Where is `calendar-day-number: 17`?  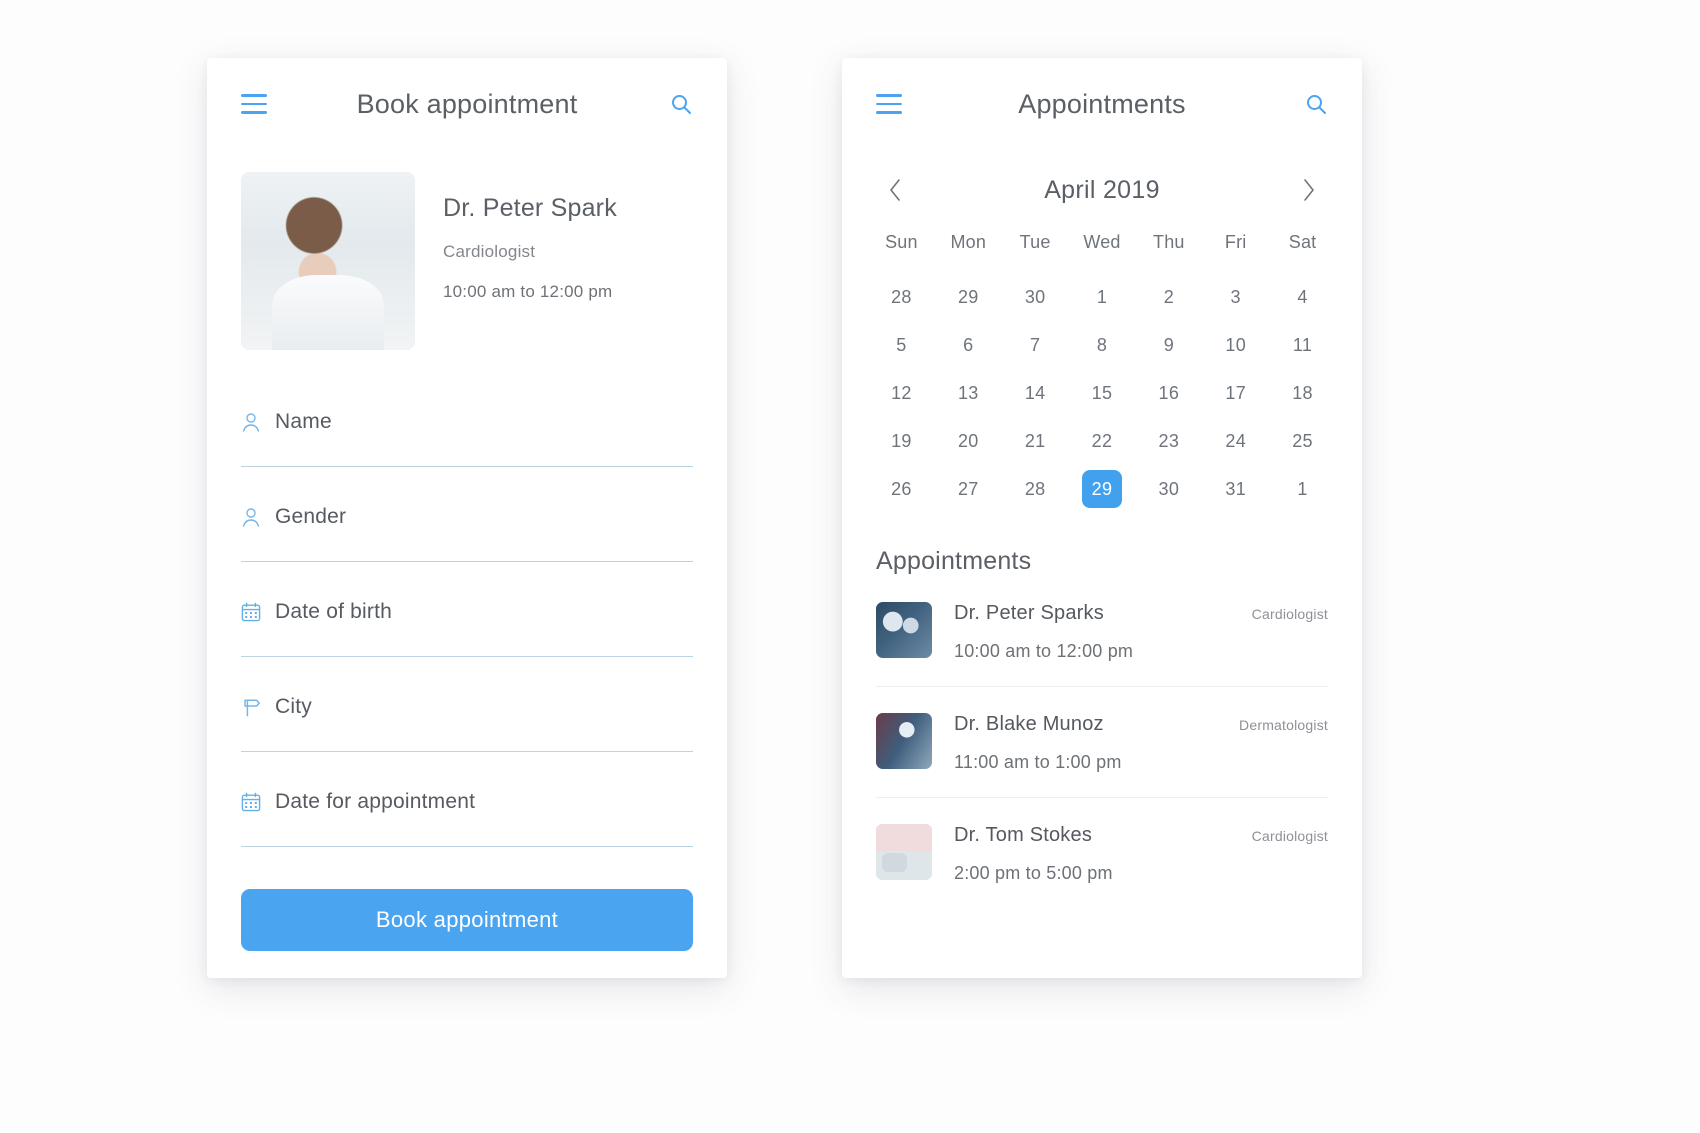 calendar-day-number: 17 is located at coordinates (1236, 392).